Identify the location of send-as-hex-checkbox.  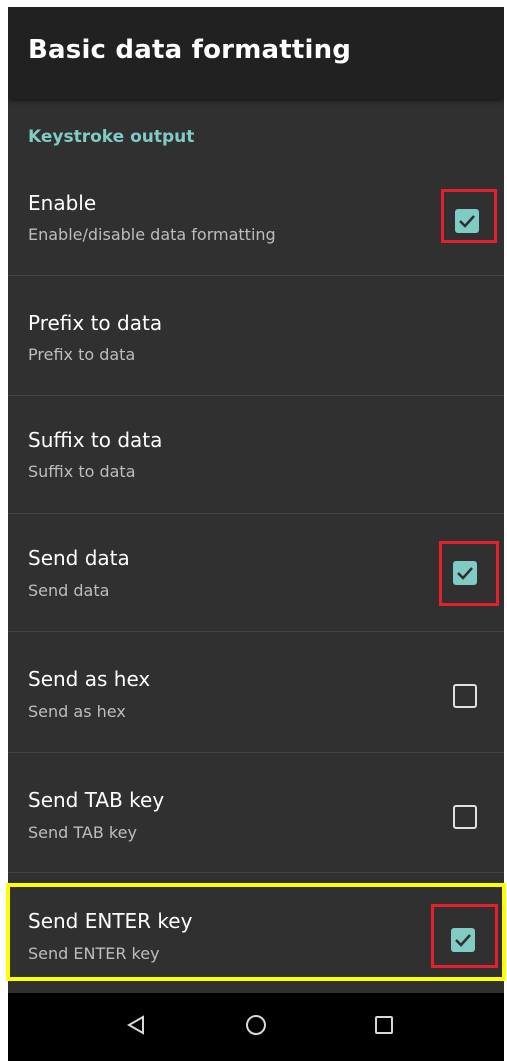
(465, 696).